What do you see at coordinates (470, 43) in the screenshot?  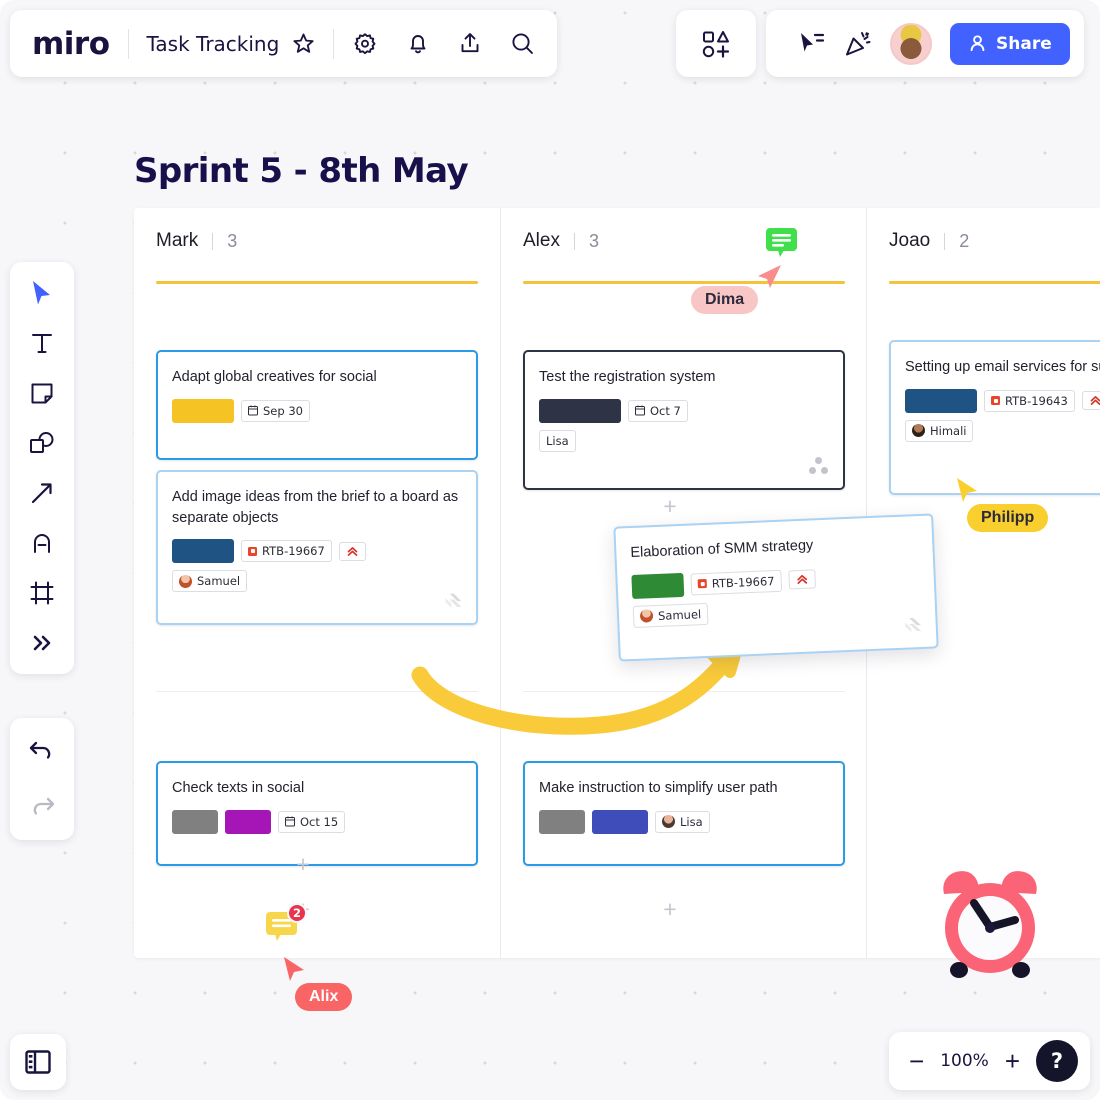 I see `upload-icon` at bounding box center [470, 43].